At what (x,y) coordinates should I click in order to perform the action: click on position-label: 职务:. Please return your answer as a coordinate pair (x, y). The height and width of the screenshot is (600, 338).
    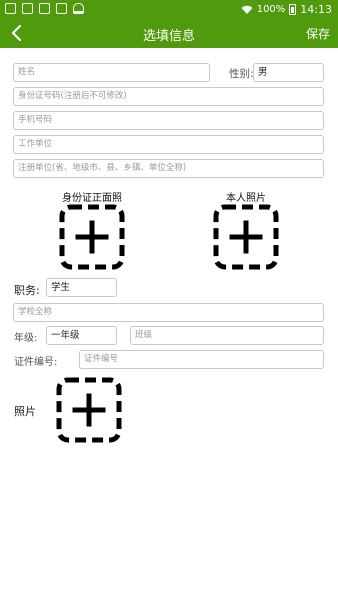
    Looking at the image, I should click on (27, 290).